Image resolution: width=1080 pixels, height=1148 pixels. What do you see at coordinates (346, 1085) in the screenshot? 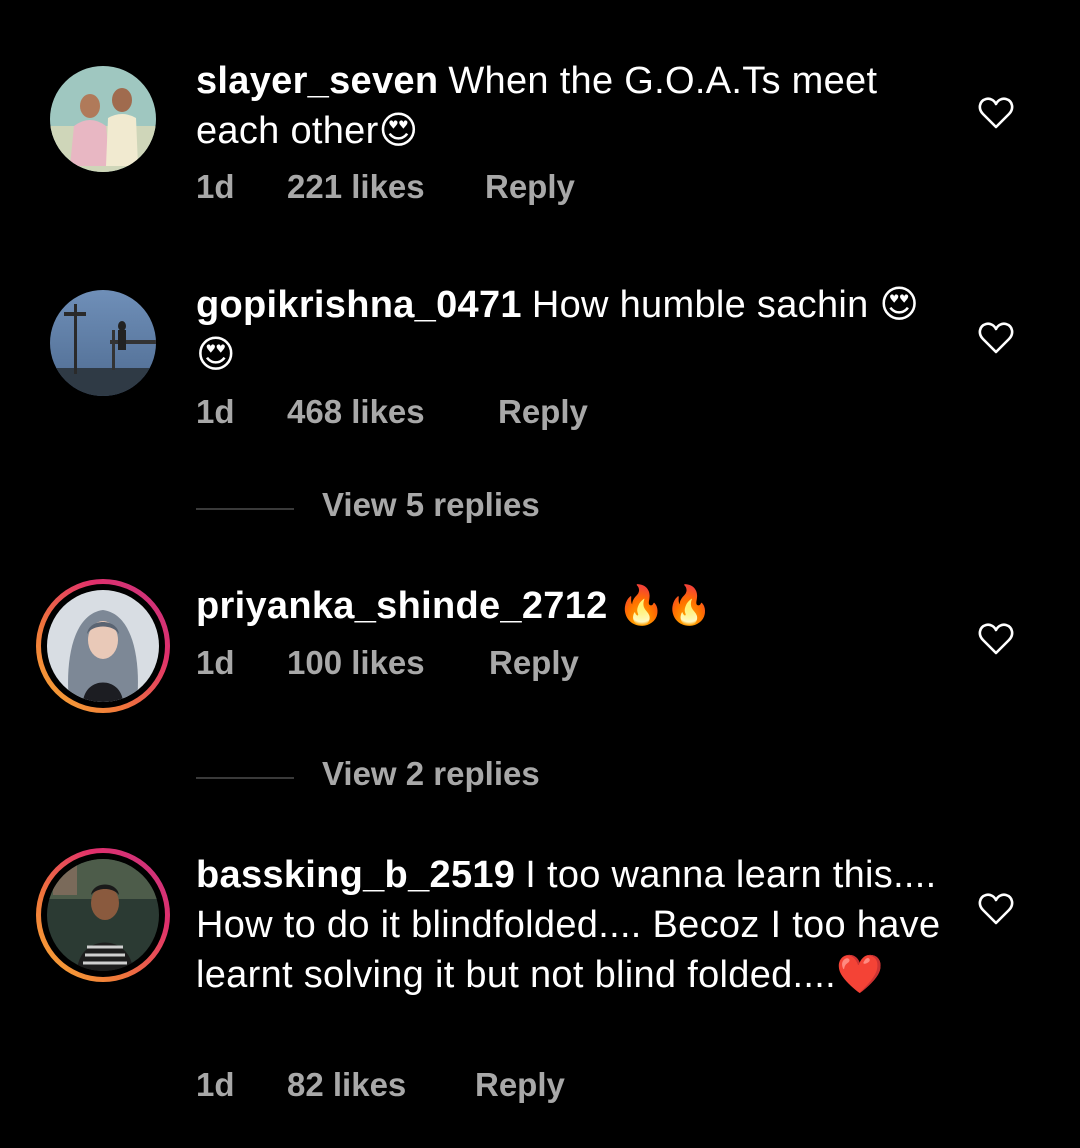
I see `comment-likes: 82 likes` at bounding box center [346, 1085].